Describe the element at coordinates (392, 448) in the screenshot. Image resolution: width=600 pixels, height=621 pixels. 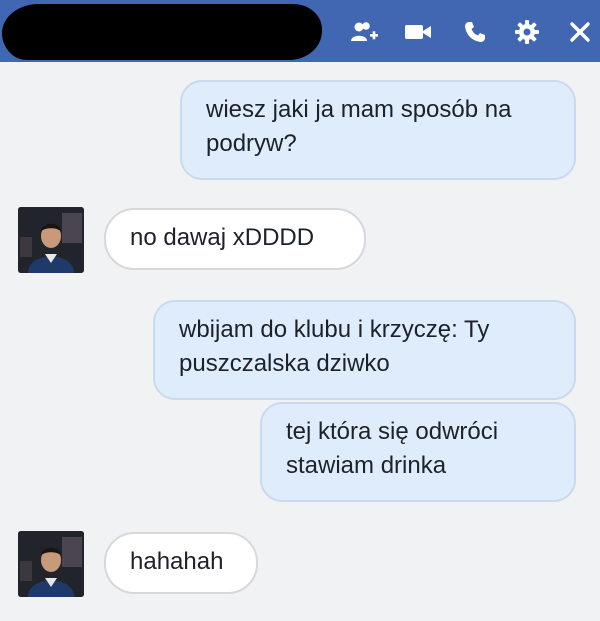
I see `message-text: tej która się odwróci stawiam drinka` at that location.